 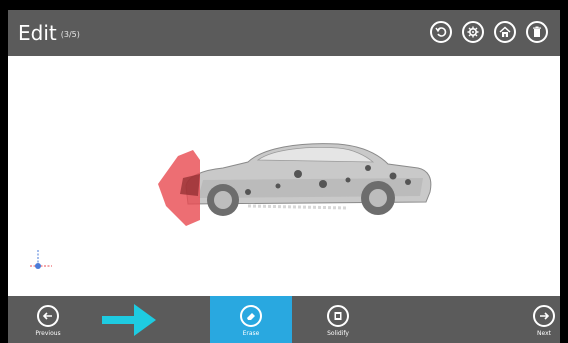 I want to click on settings-icon, so click(x=473, y=32).